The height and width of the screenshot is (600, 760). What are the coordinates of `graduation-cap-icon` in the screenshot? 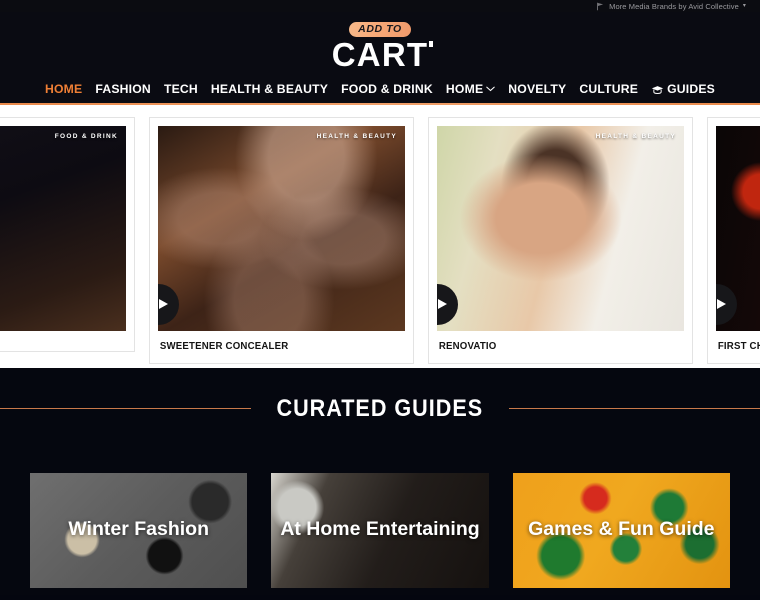 It's located at (657, 89).